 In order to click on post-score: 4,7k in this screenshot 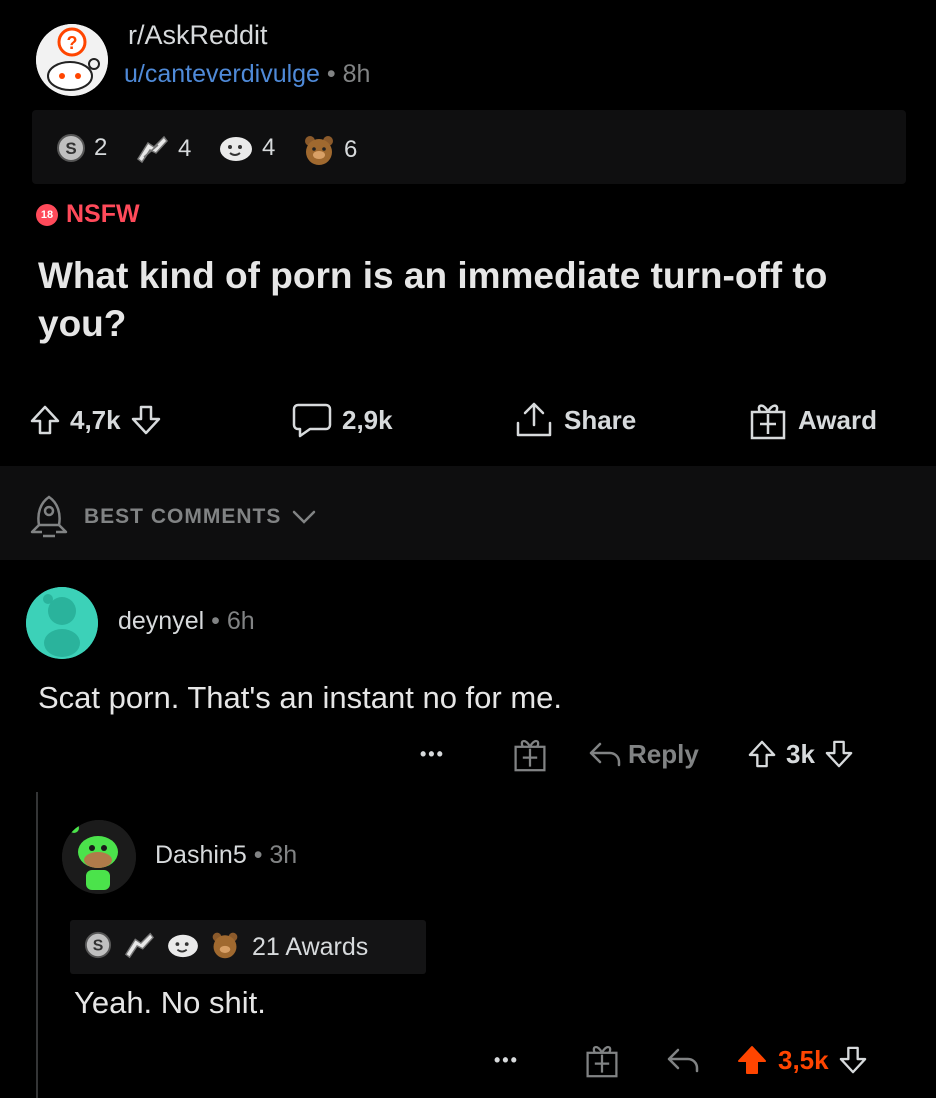, I will do `click(95, 419)`.